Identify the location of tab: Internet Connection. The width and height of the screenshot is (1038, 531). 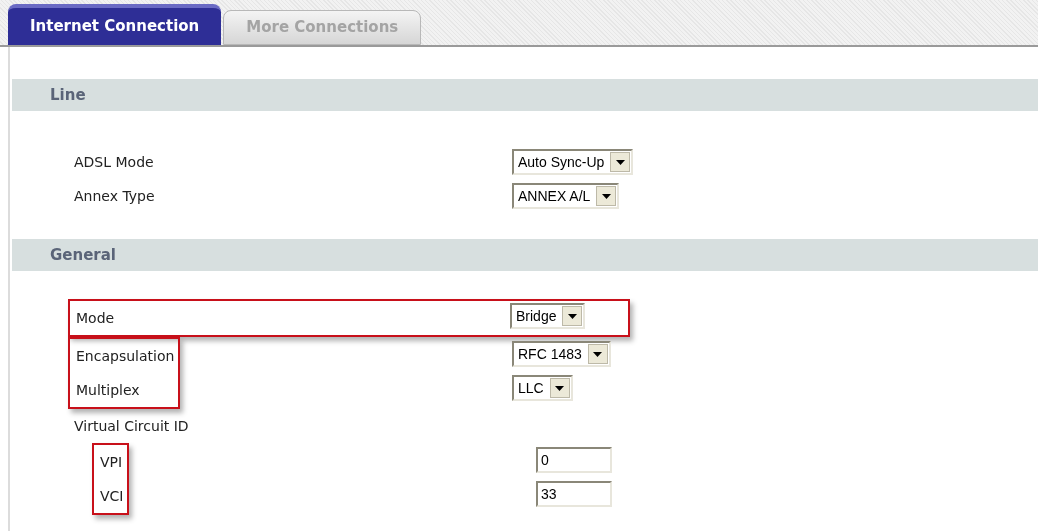
(115, 24).